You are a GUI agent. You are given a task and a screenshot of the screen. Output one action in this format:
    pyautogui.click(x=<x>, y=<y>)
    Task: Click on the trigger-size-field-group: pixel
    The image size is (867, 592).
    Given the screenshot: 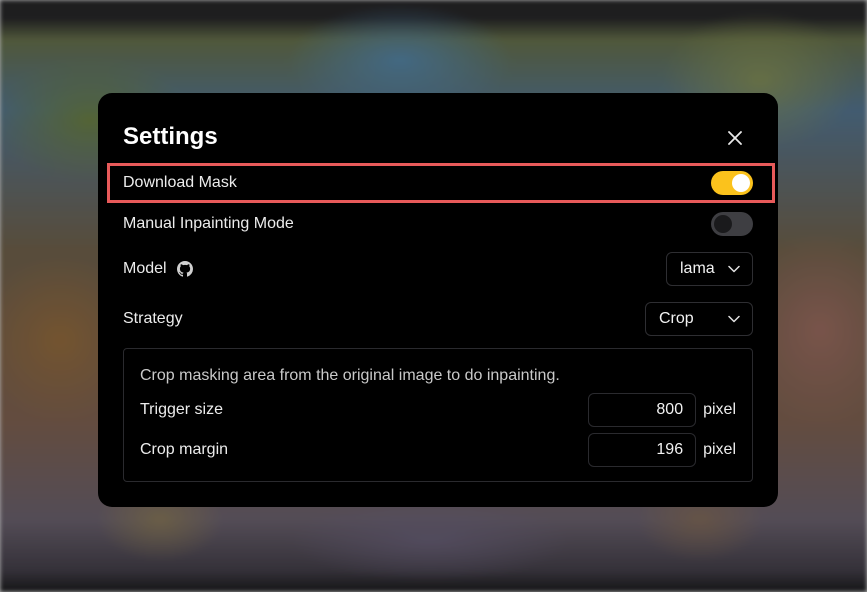 What is the action you would take?
    pyautogui.click(x=662, y=410)
    